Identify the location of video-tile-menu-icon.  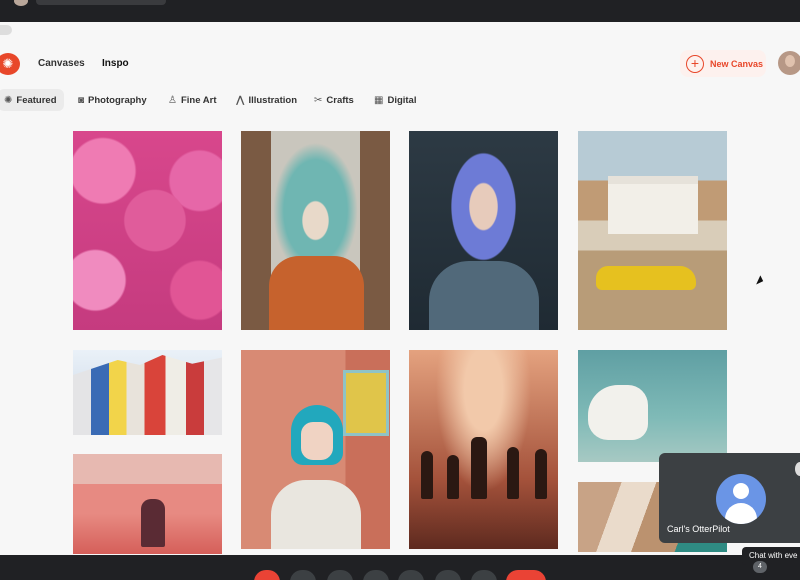
(797, 469).